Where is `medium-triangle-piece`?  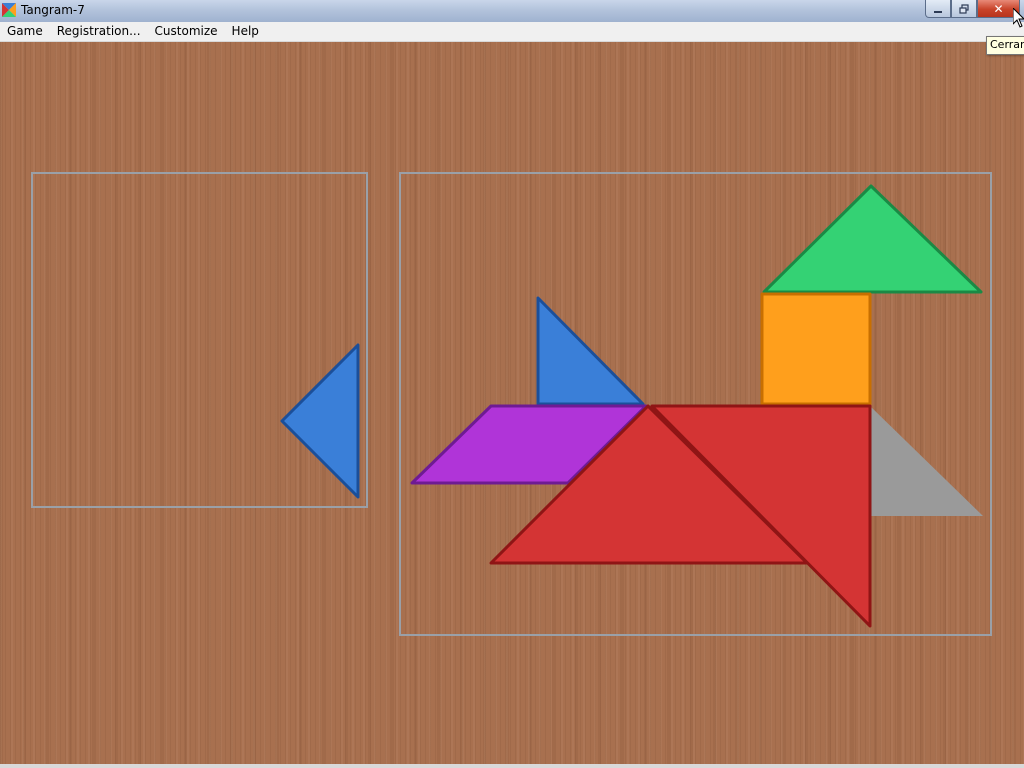
medium-triangle-piece is located at coordinates (872, 239).